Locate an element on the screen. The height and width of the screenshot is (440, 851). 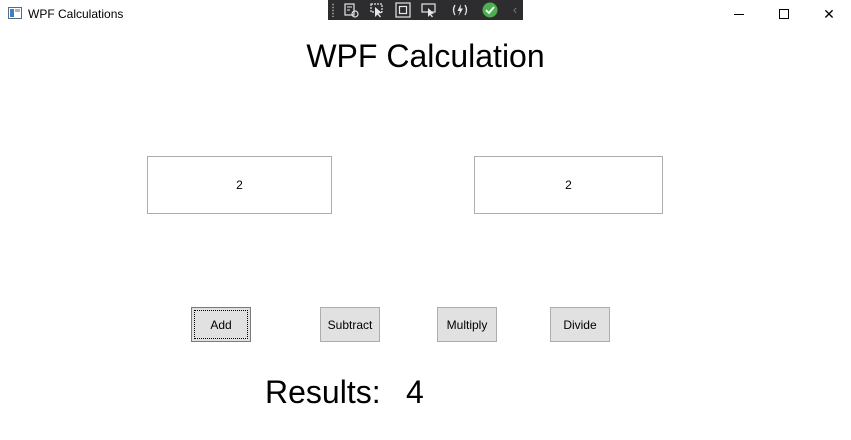
results-value: 4 is located at coordinates (415, 392).